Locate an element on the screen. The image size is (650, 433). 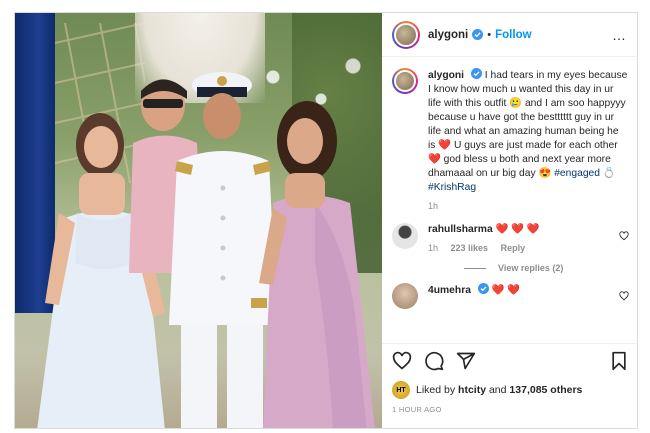
caption-meta: 1h is located at coordinates (528, 206).